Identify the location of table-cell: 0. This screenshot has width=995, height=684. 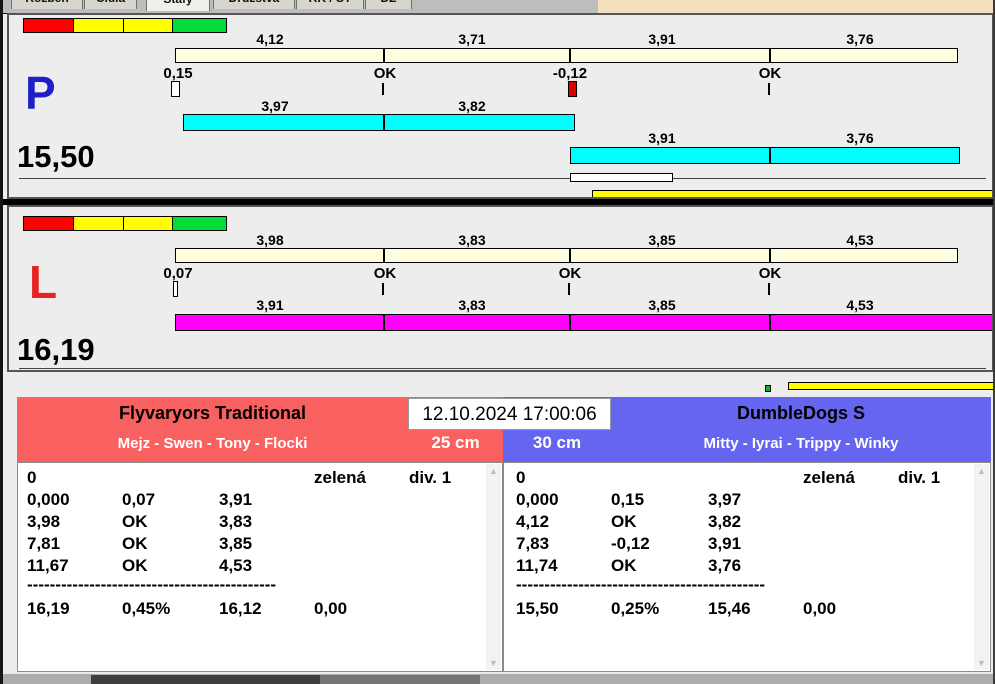
(32, 477).